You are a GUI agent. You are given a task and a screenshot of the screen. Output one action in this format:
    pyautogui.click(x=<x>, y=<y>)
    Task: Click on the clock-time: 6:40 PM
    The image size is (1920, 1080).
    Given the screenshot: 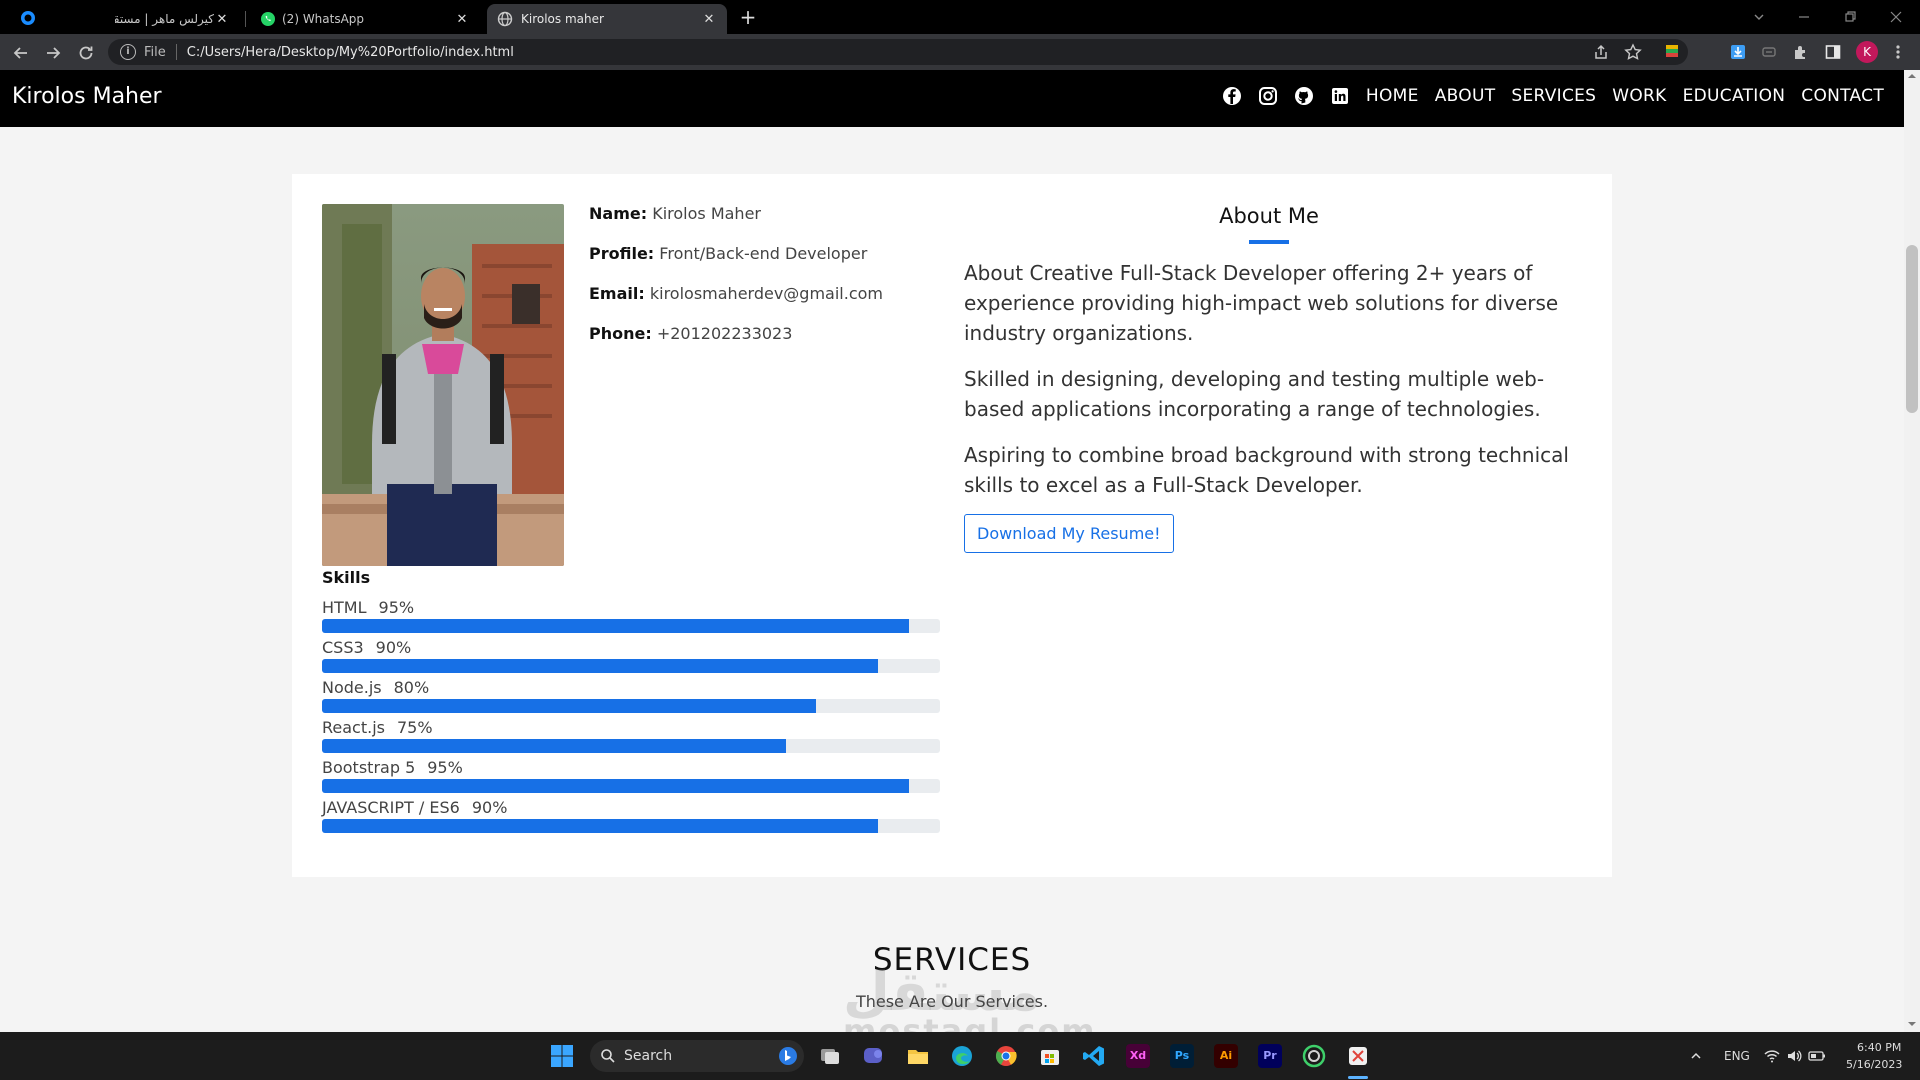 What is the action you would take?
    pyautogui.click(x=1879, y=1047)
    